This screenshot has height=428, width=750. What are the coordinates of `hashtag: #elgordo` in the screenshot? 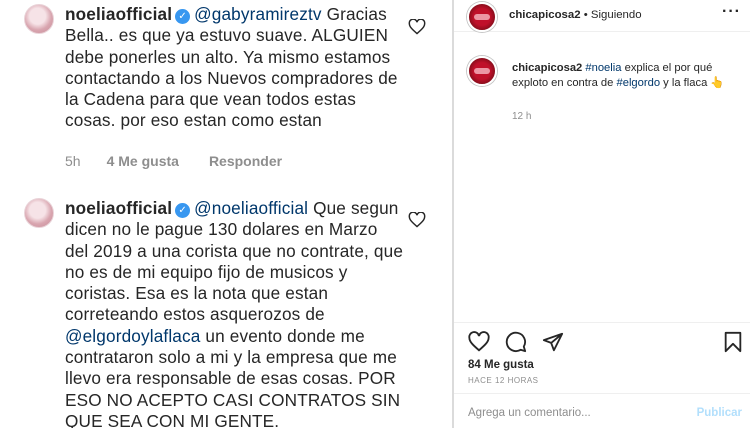 It's located at (639, 83).